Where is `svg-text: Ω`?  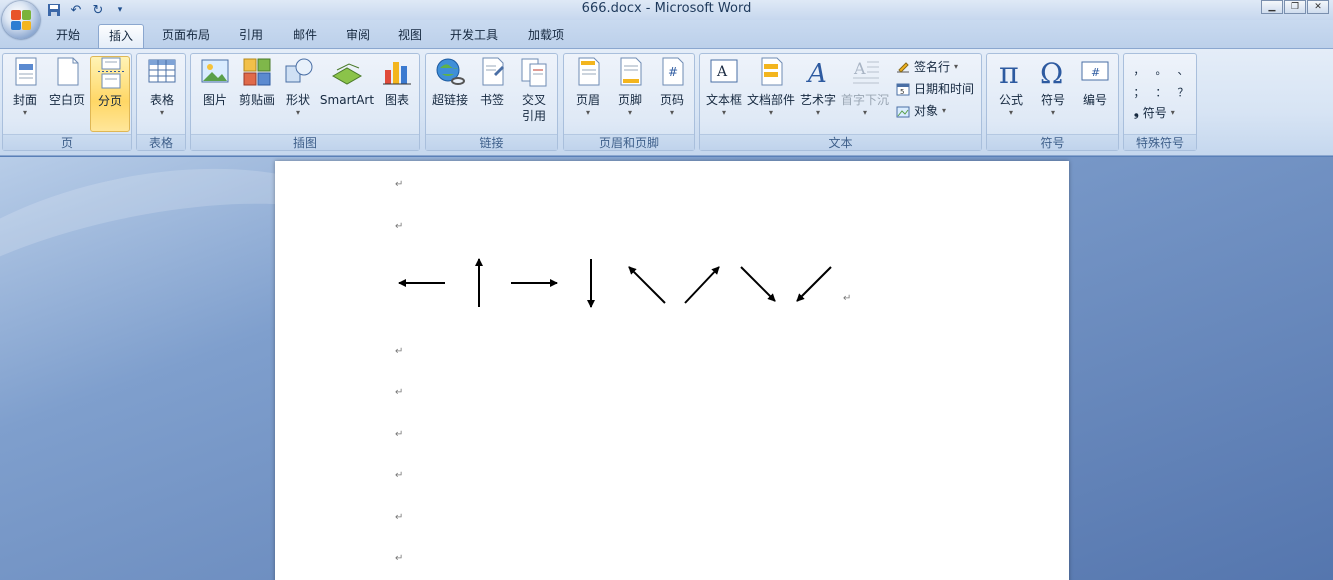 svg-text: Ω is located at coordinates (1051, 72).